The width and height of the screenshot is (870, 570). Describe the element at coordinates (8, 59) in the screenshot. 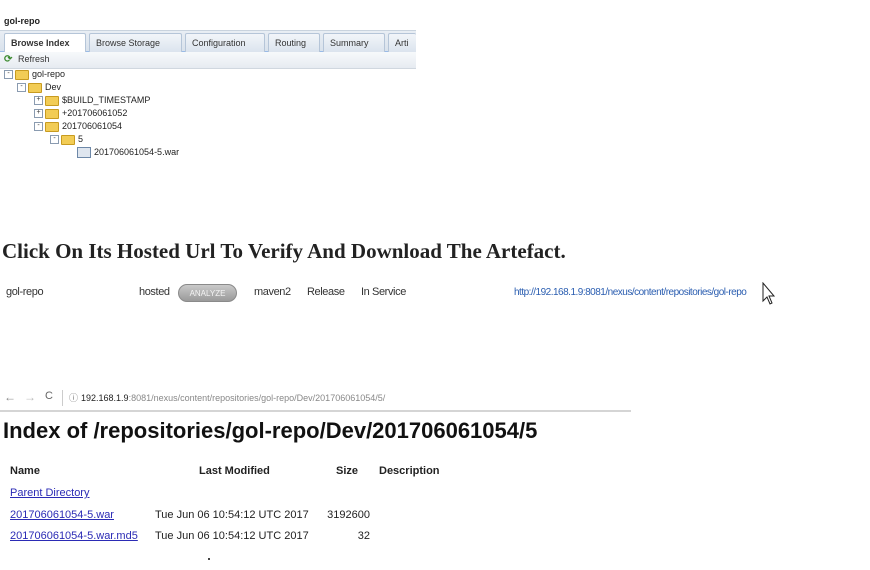

I see `refresh-icon: ⟳` at that location.